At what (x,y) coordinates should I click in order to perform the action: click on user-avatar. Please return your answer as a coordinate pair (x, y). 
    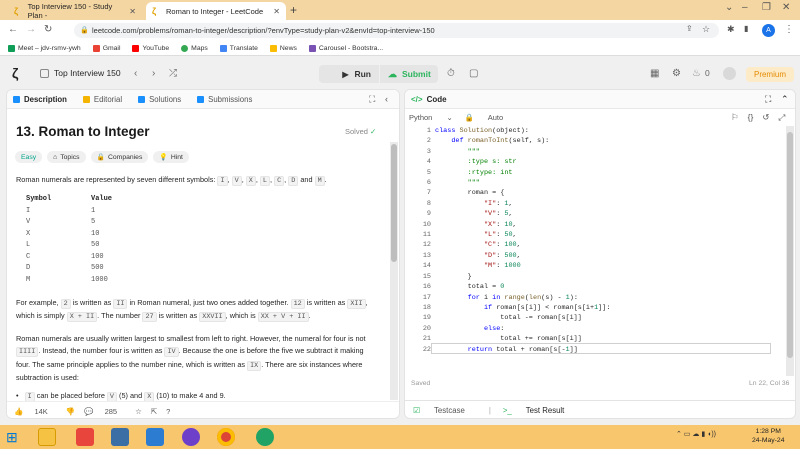
    Looking at the image, I should click on (729, 73).